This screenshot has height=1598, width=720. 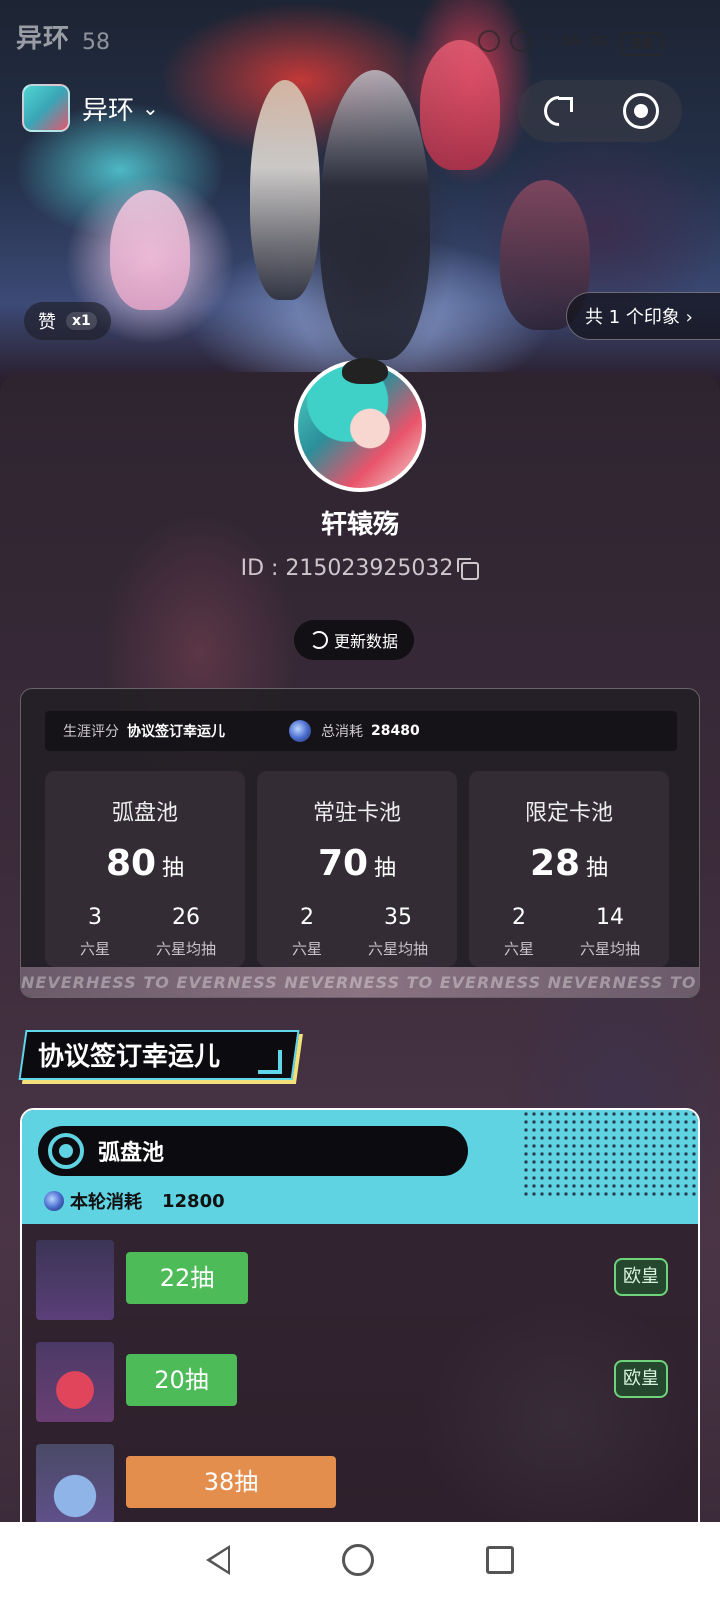 I want to click on banner-figure-main, so click(x=375, y=215).